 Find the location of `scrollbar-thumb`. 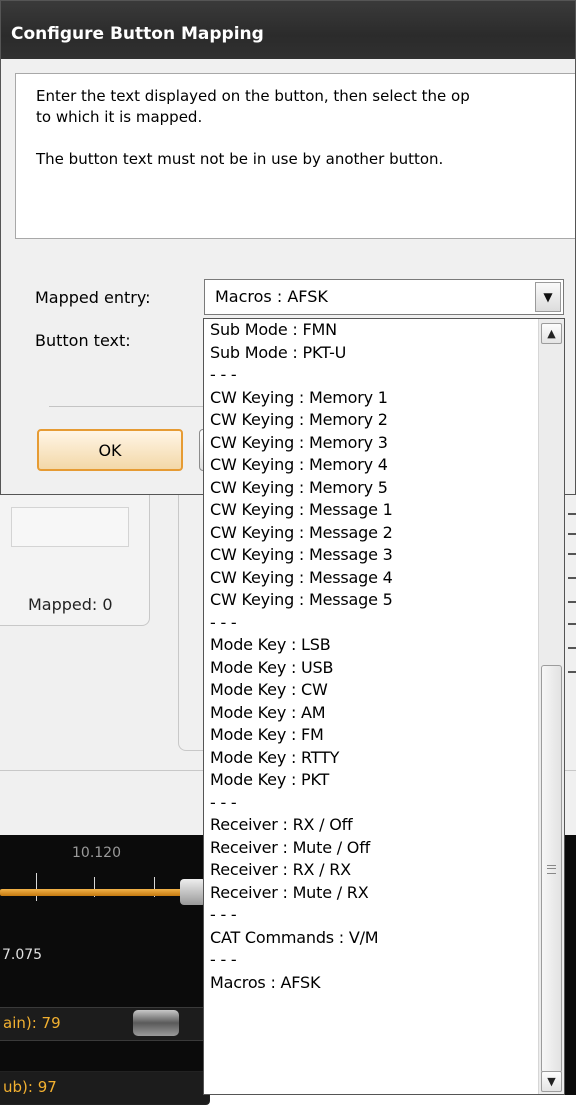

scrollbar-thumb is located at coordinates (551, 869).